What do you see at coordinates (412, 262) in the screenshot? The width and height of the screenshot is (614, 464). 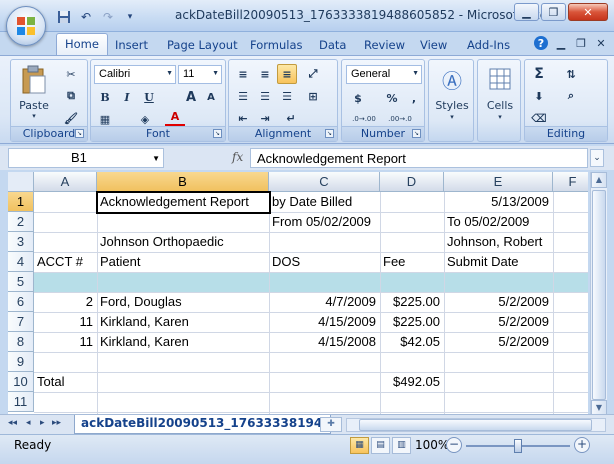 I see `cell-d4: Fee` at bounding box center [412, 262].